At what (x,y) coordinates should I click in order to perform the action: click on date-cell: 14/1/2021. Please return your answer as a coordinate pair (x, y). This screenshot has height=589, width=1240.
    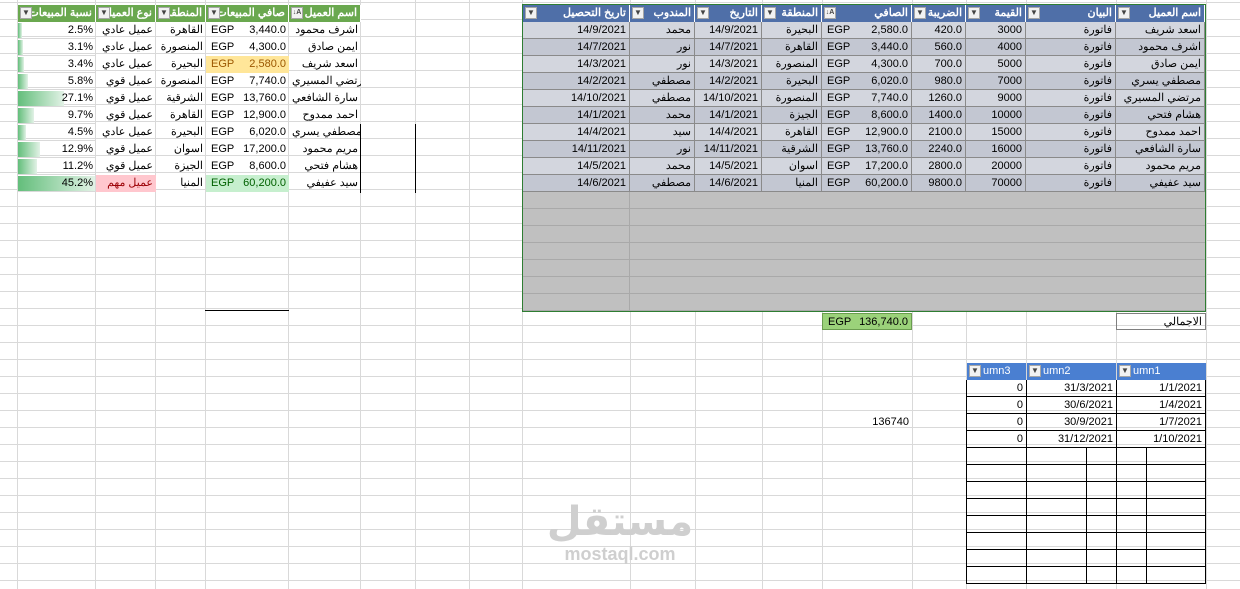
    Looking at the image, I should click on (728, 115).